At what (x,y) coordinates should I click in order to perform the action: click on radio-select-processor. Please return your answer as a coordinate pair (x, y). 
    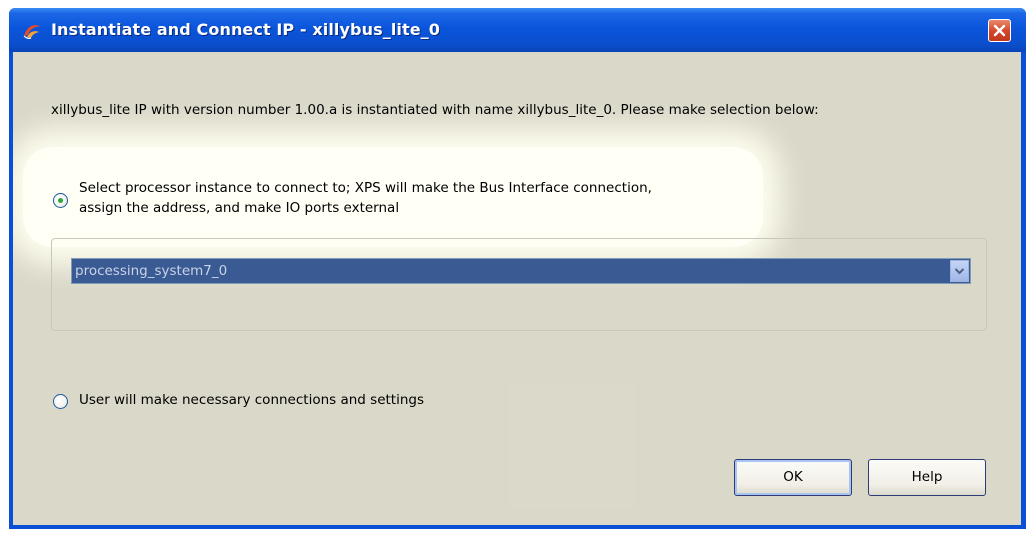
    Looking at the image, I should click on (60, 200).